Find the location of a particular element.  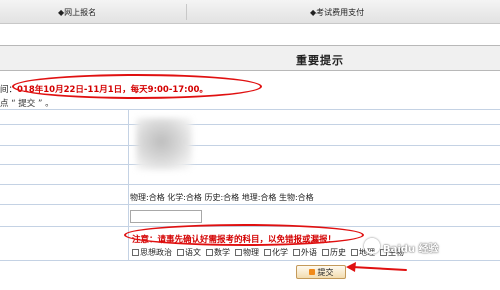

exam-grades: 物理:合格 化学:合格 历史:合格 地理:合格 生物:合格 is located at coordinates (222, 197).